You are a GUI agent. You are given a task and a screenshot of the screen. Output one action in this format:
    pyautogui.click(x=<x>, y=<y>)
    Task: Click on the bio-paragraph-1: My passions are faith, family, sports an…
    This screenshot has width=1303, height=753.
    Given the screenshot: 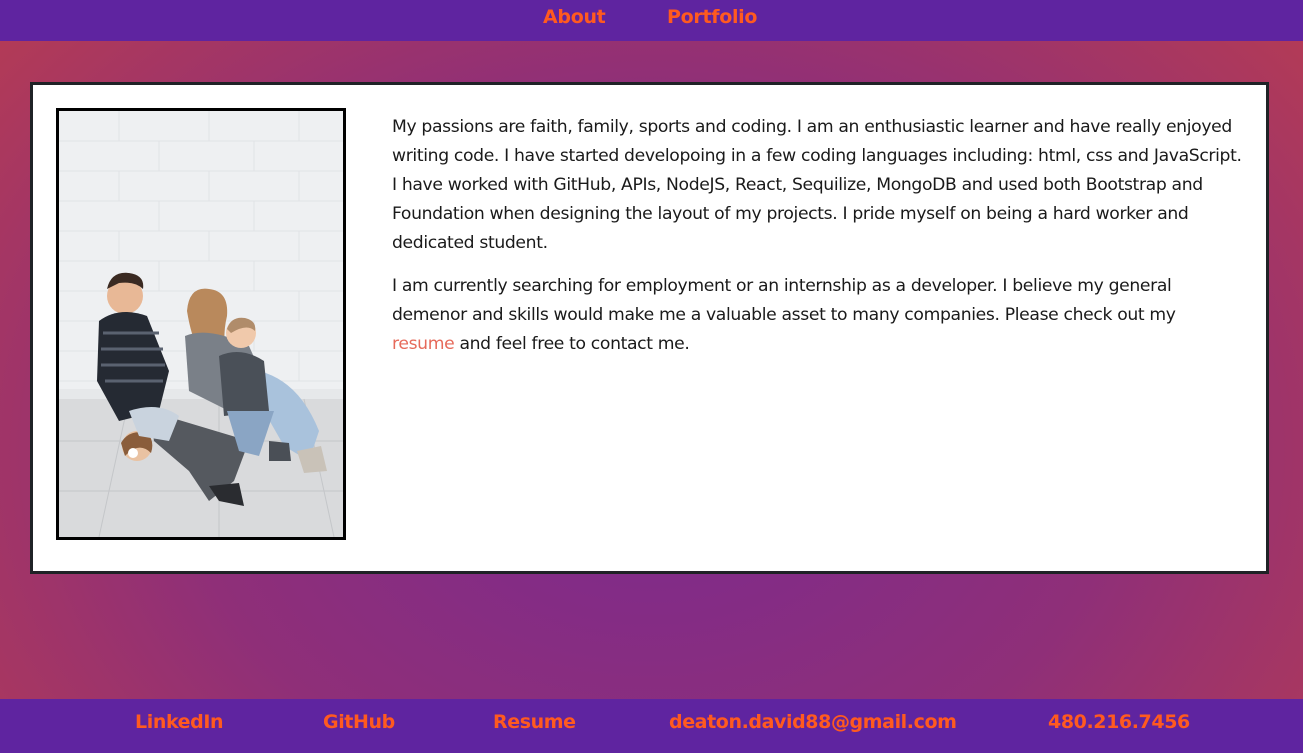 What is the action you would take?
    pyautogui.click(x=817, y=185)
    